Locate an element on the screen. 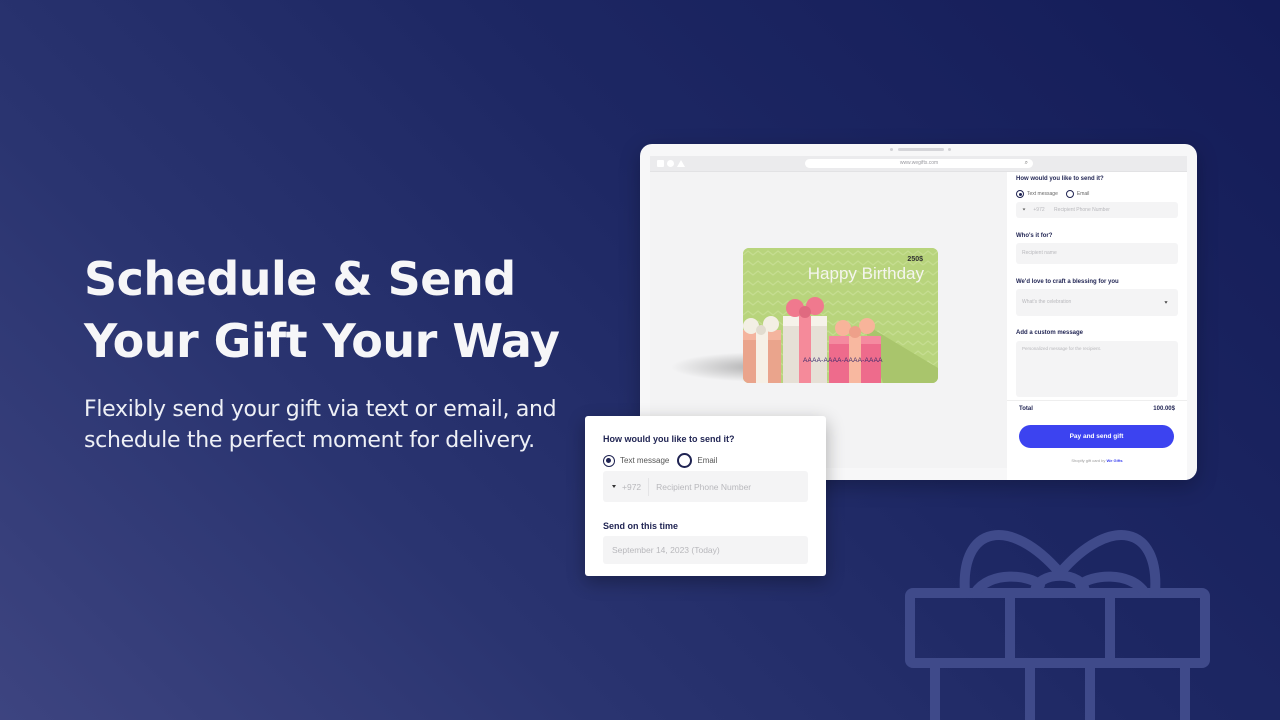 The width and height of the screenshot is (1280, 720). search-icon: ⌕ is located at coordinates (1026, 163).